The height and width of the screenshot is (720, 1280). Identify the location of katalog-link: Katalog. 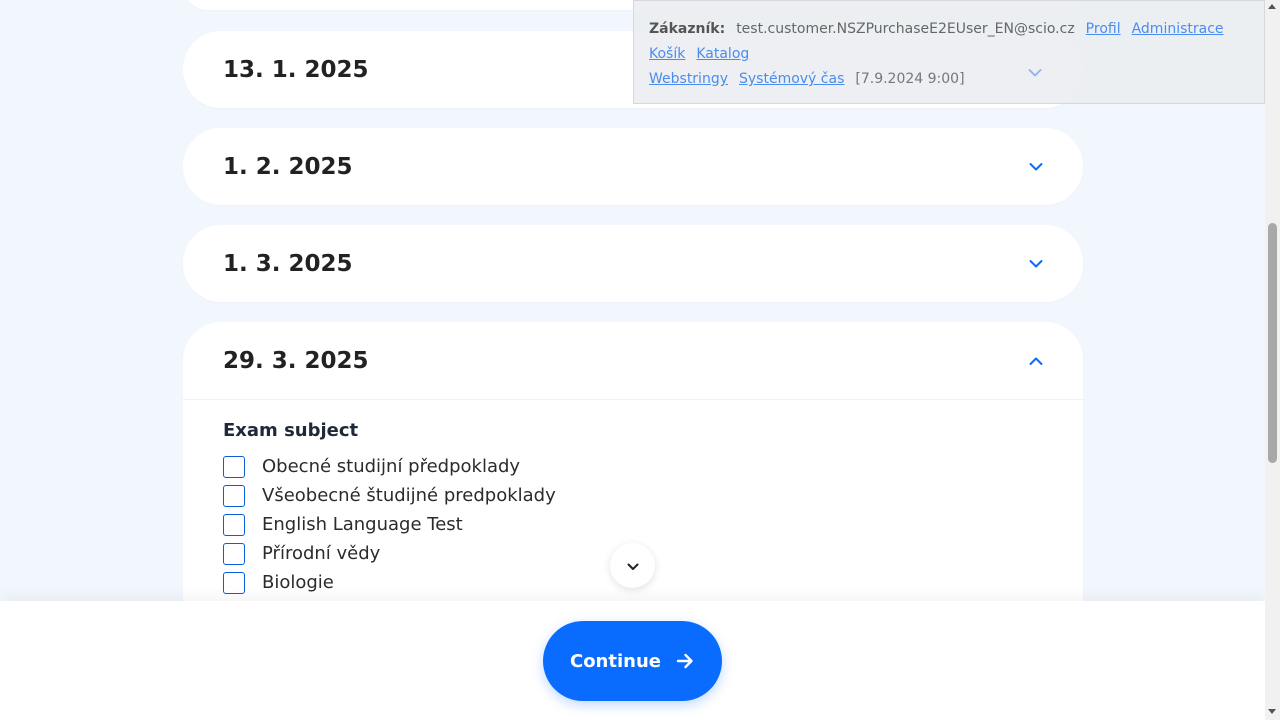
(722, 54).